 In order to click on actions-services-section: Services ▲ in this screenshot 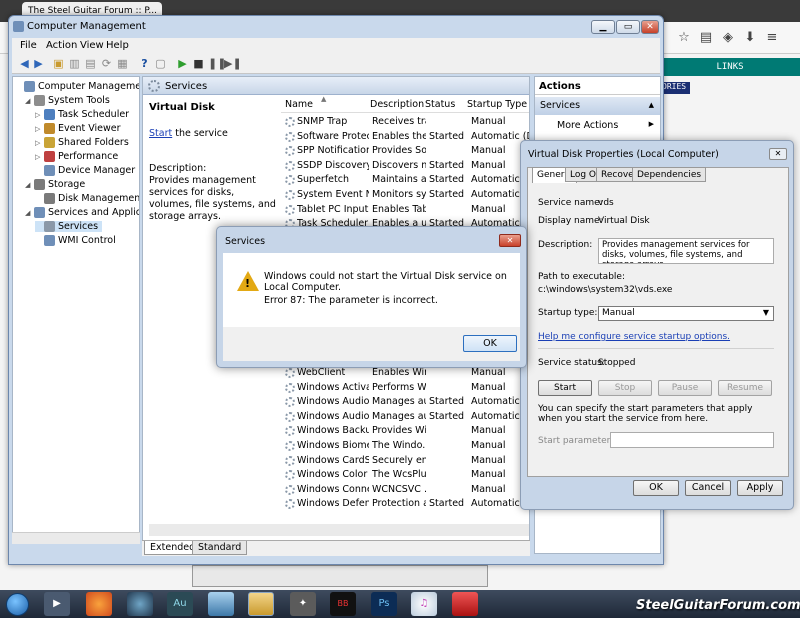, I will do `click(597, 106)`.